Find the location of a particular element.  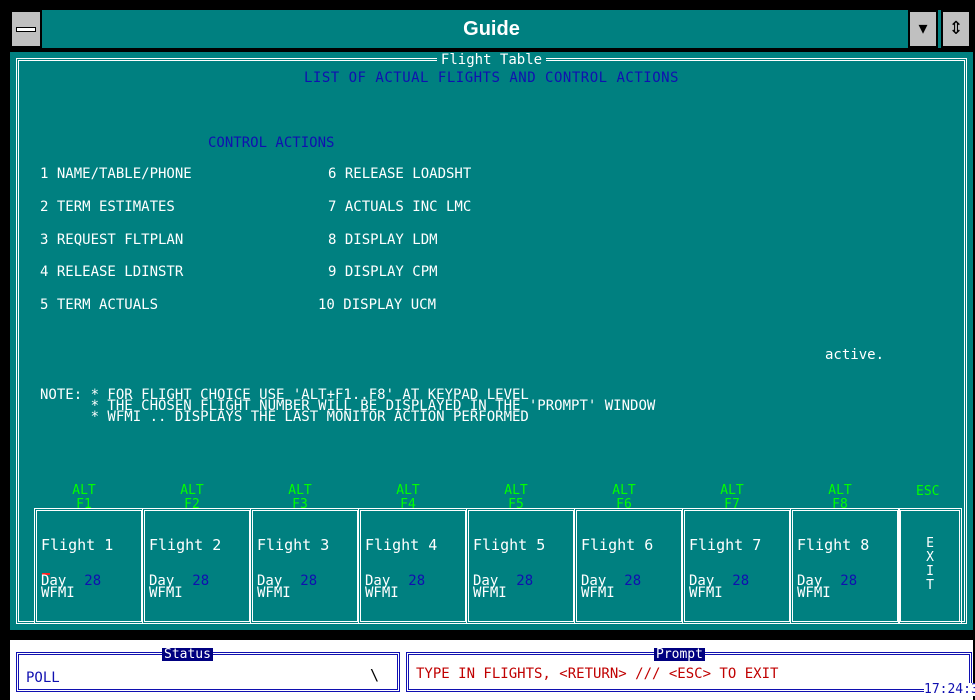

action-item-8: 8 DISPLAY LDM is located at coordinates (383, 240).